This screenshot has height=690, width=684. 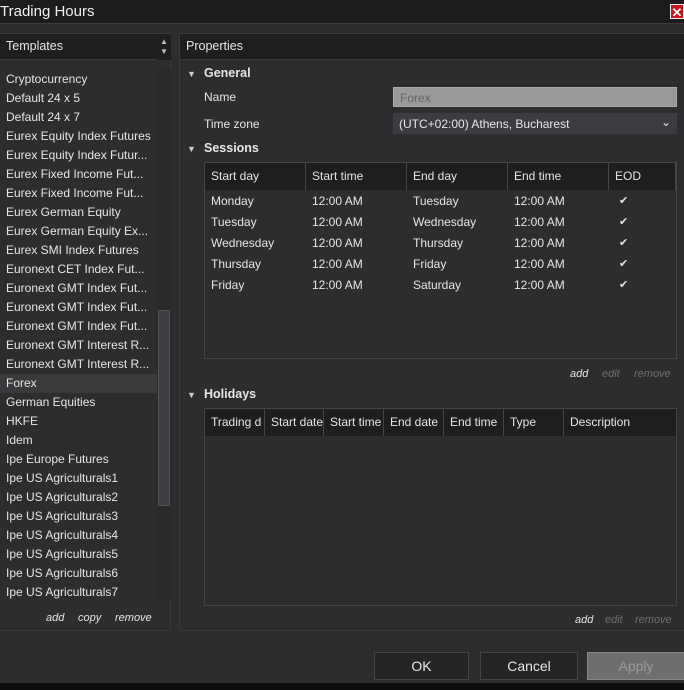 I want to click on column-header: End day, so click(x=457, y=176).